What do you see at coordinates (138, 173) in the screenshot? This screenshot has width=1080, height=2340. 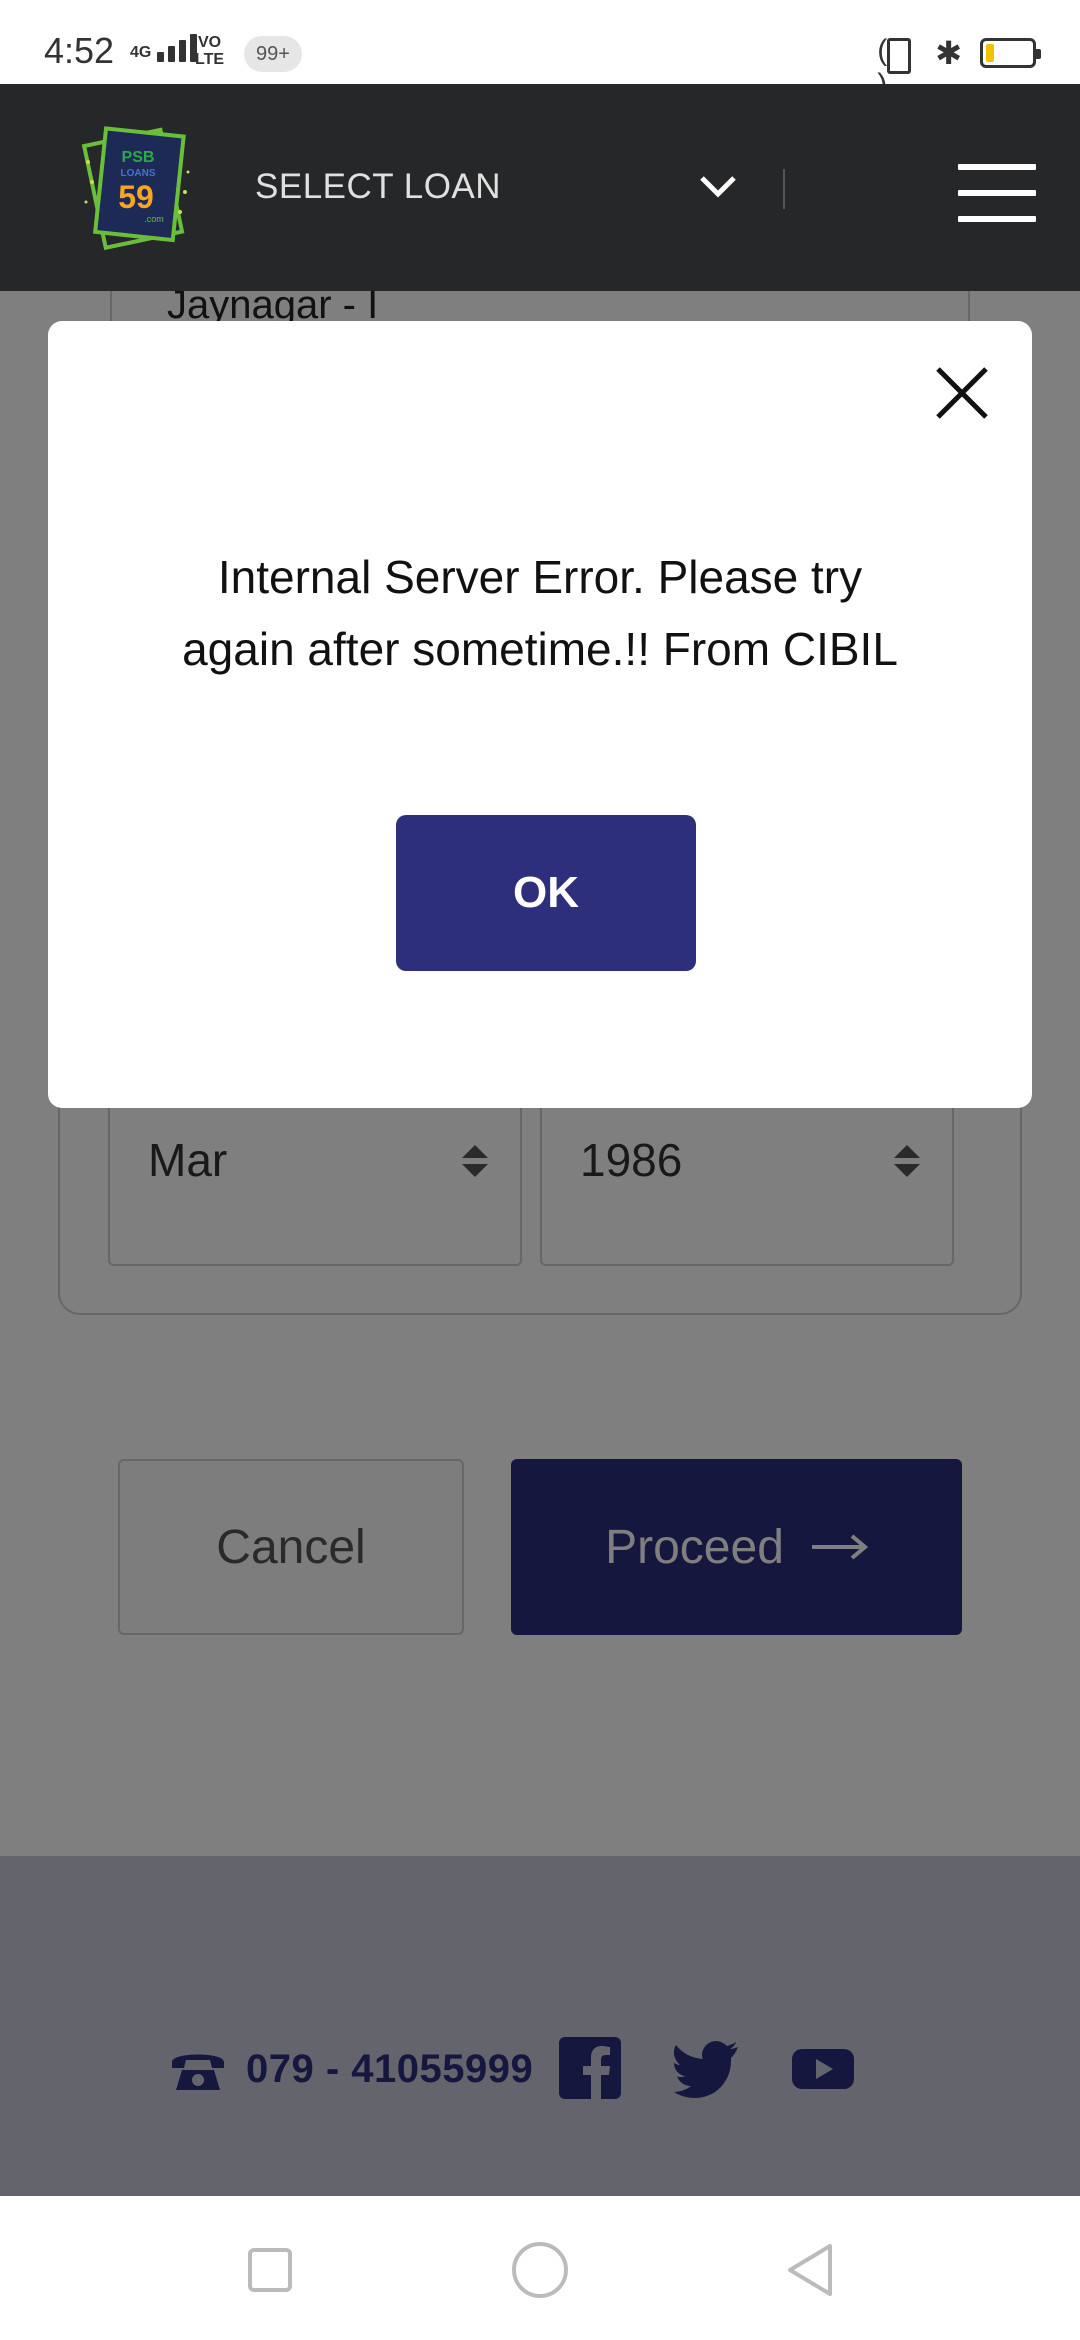 I see `svg-text: LOANS` at bounding box center [138, 173].